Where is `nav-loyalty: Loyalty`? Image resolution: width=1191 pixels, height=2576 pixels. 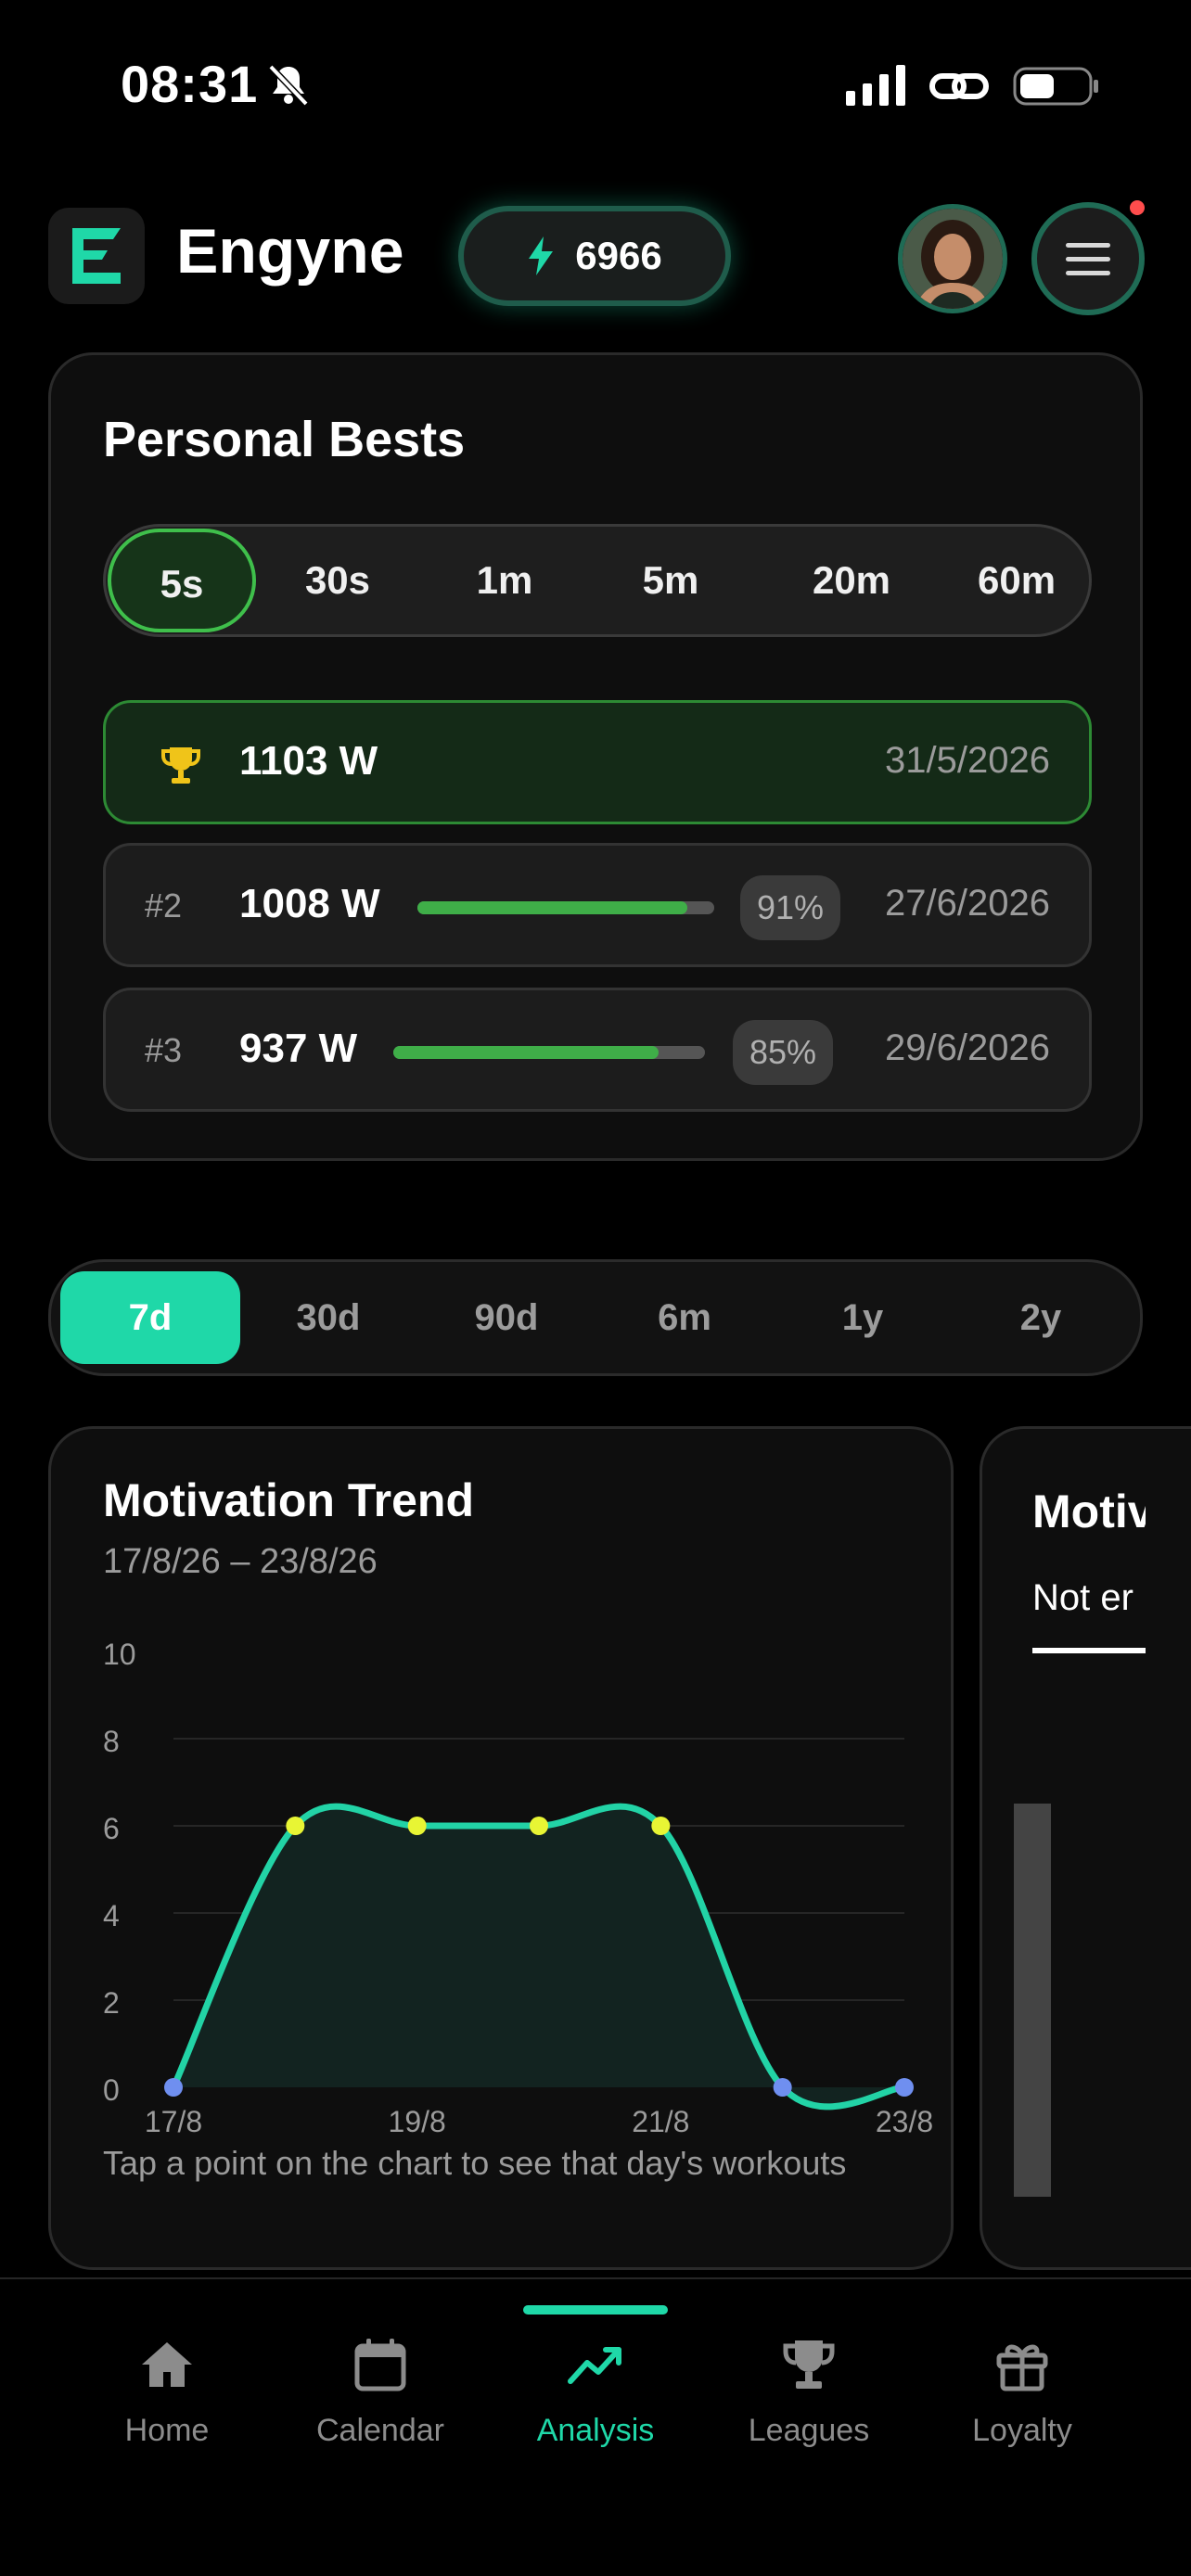 nav-loyalty: Loyalty is located at coordinates (1022, 2405).